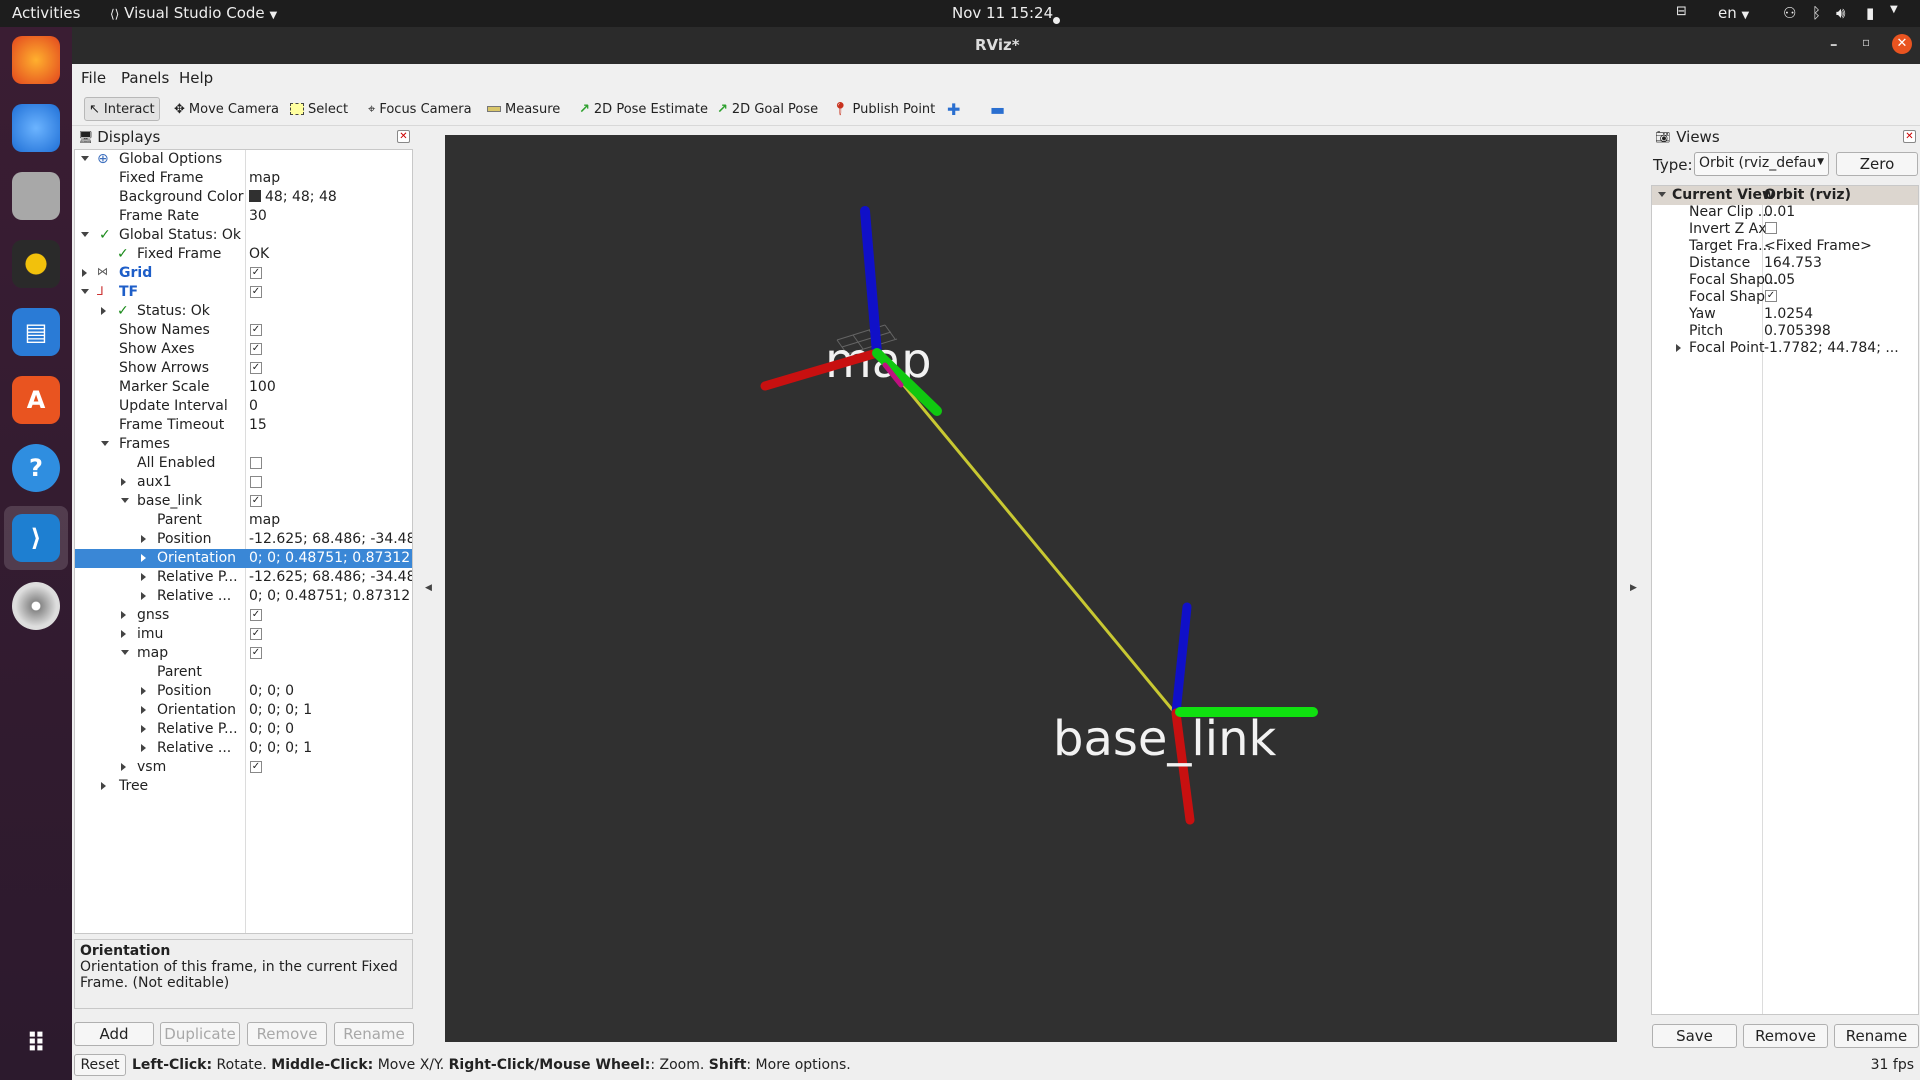 This screenshot has width=1920, height=1080. I want to click on remove-tool-button: ▬, so click(997, 109).